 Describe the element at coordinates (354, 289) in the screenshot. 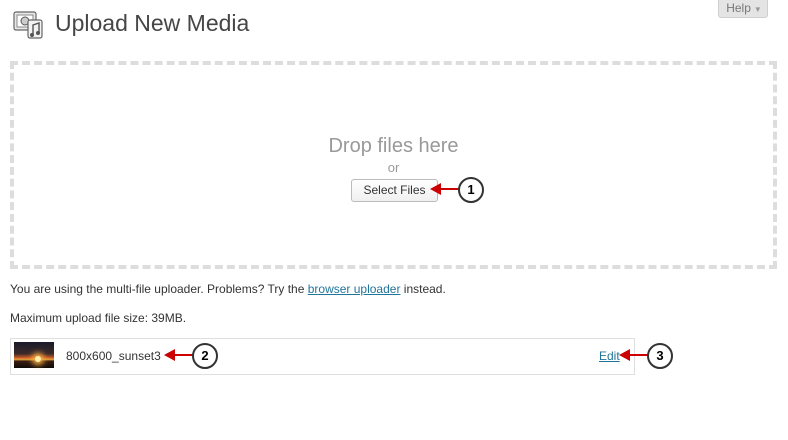

I see `browser-uploader-link: browser uploader` at that location.